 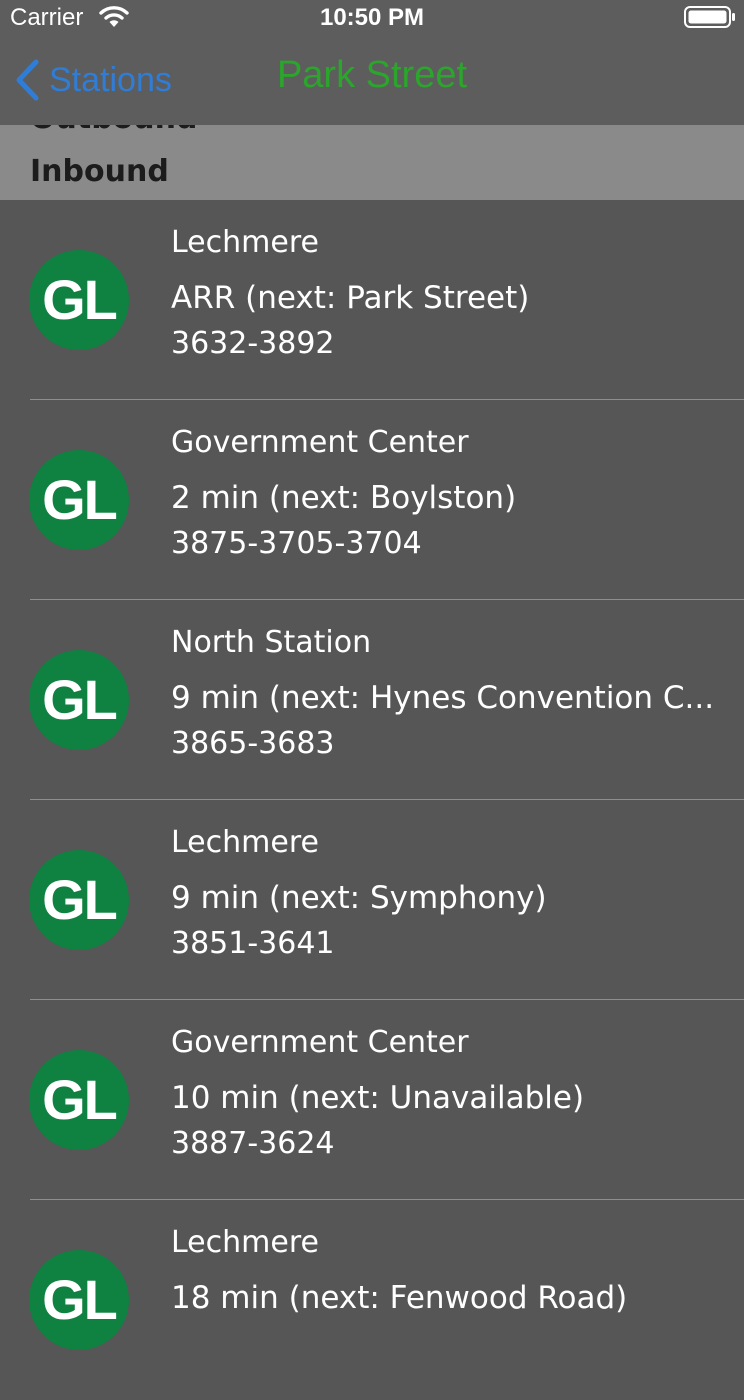 I want to click on train-arrival: 2 min (next: Boylston), so click(x=344, y=498).